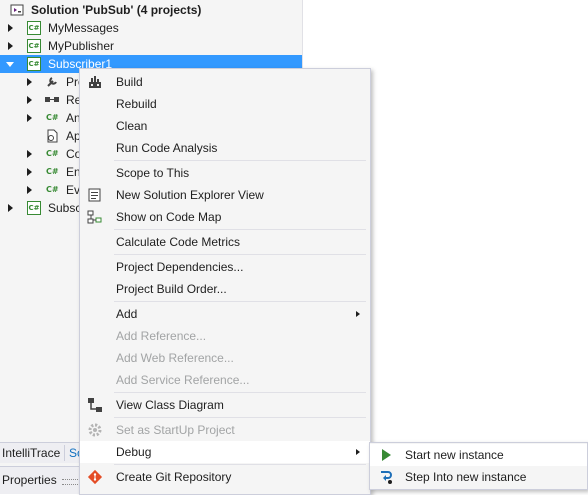 Image resolution: width=588 pixels, height=495 pixels. What do you see at coordinates (73, 190) in the screenshot?
I see `tree-item-label: Ev` at bounding box center [73, 190].